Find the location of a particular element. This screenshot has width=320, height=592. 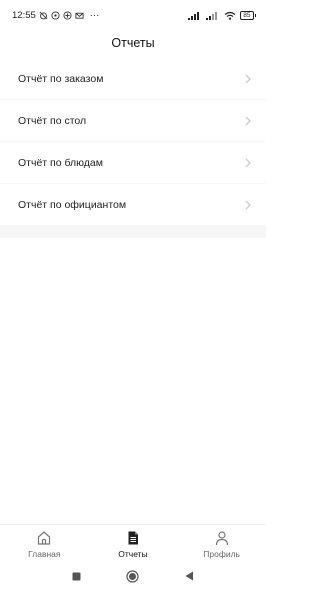

nav-item-label: Отчеты is located at coordinates (133, 554).